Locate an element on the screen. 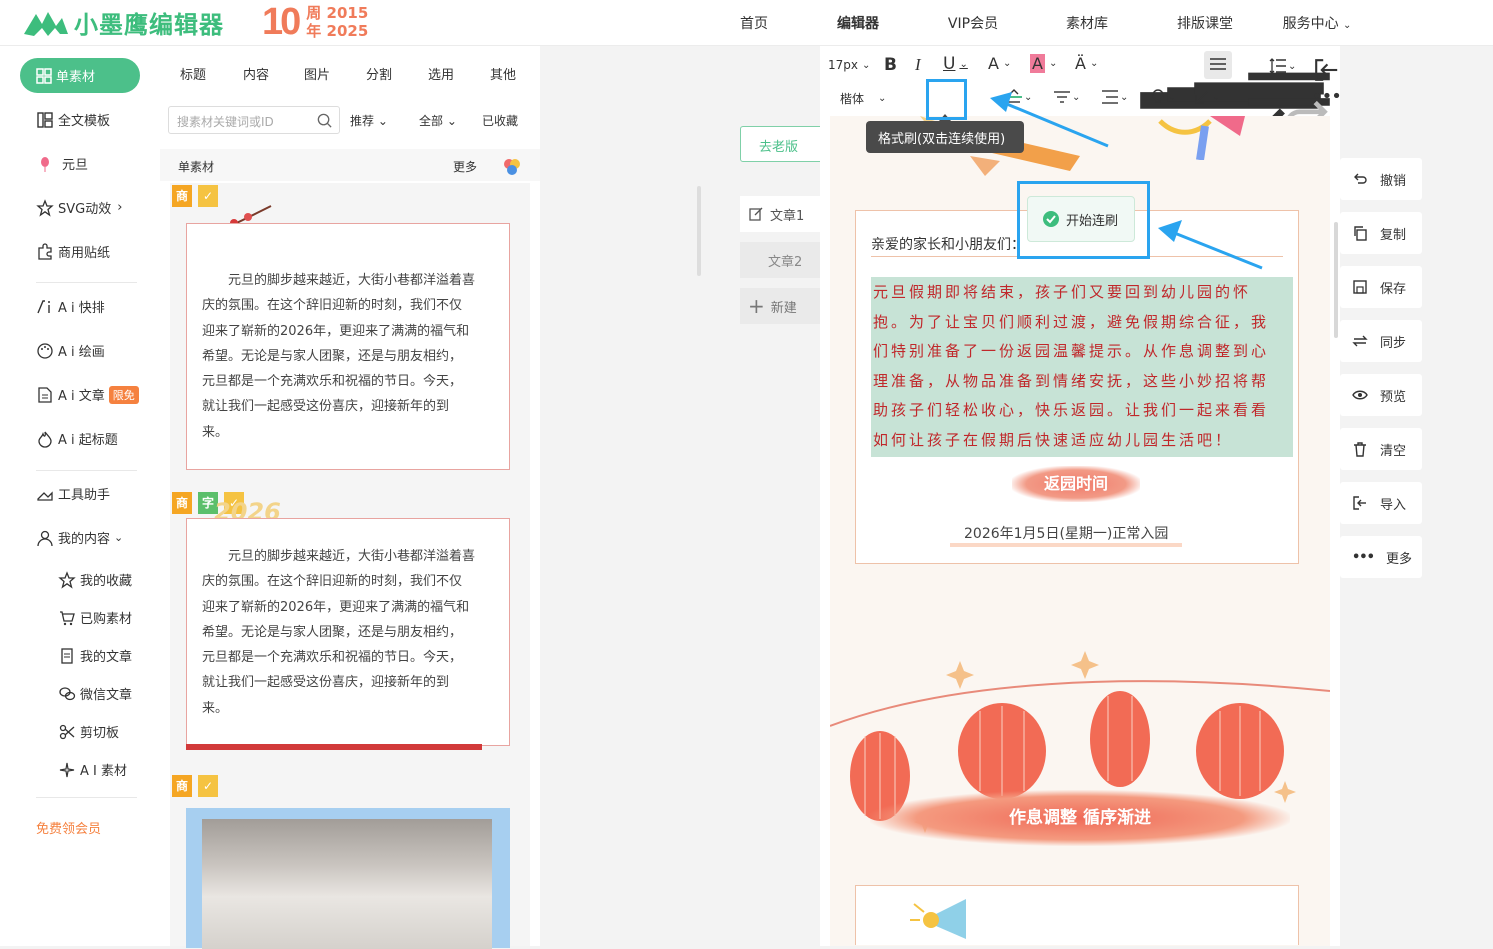 The width and height of the screenshot is (1493, 949). color-dots-icon is located at coordinates (512, 167).